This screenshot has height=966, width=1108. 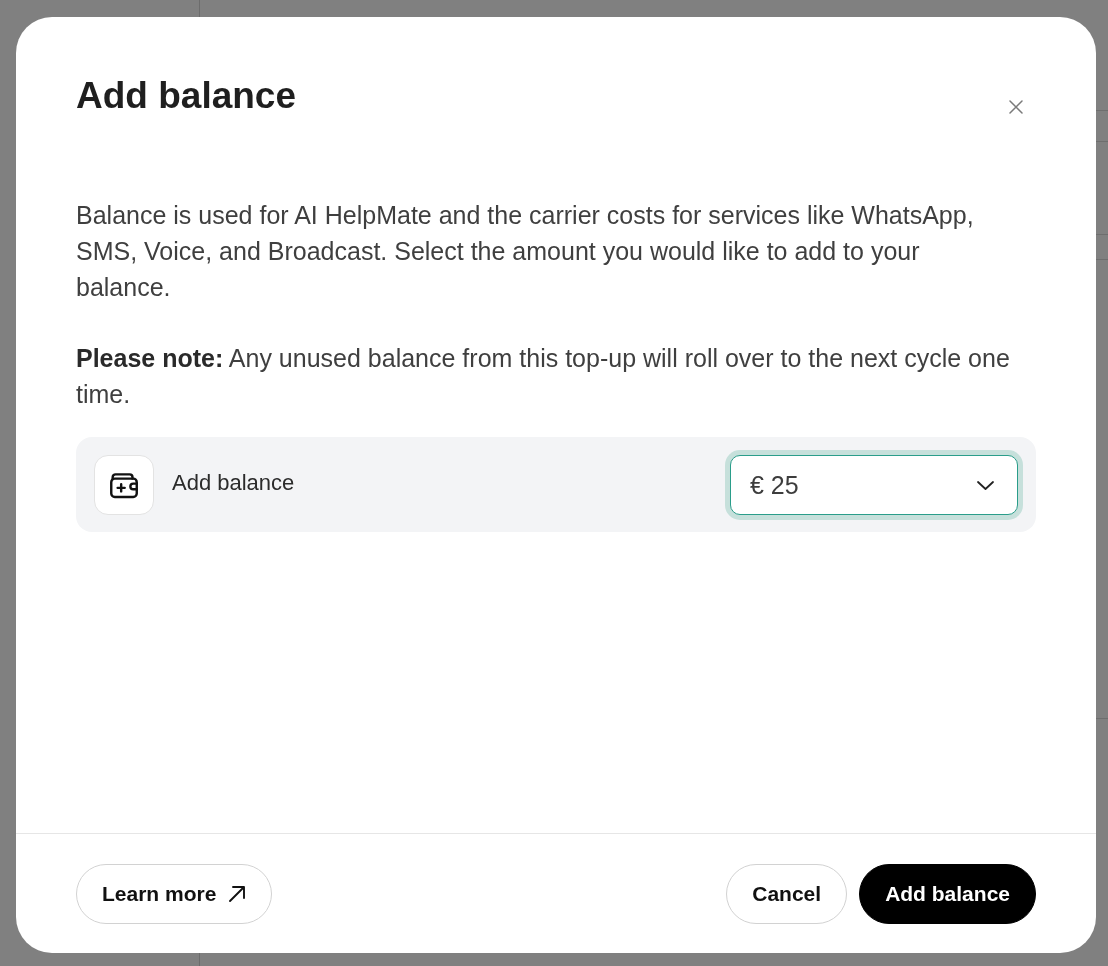 I want to click on amount-dropdown: € 25, so click(x=874, y=485).